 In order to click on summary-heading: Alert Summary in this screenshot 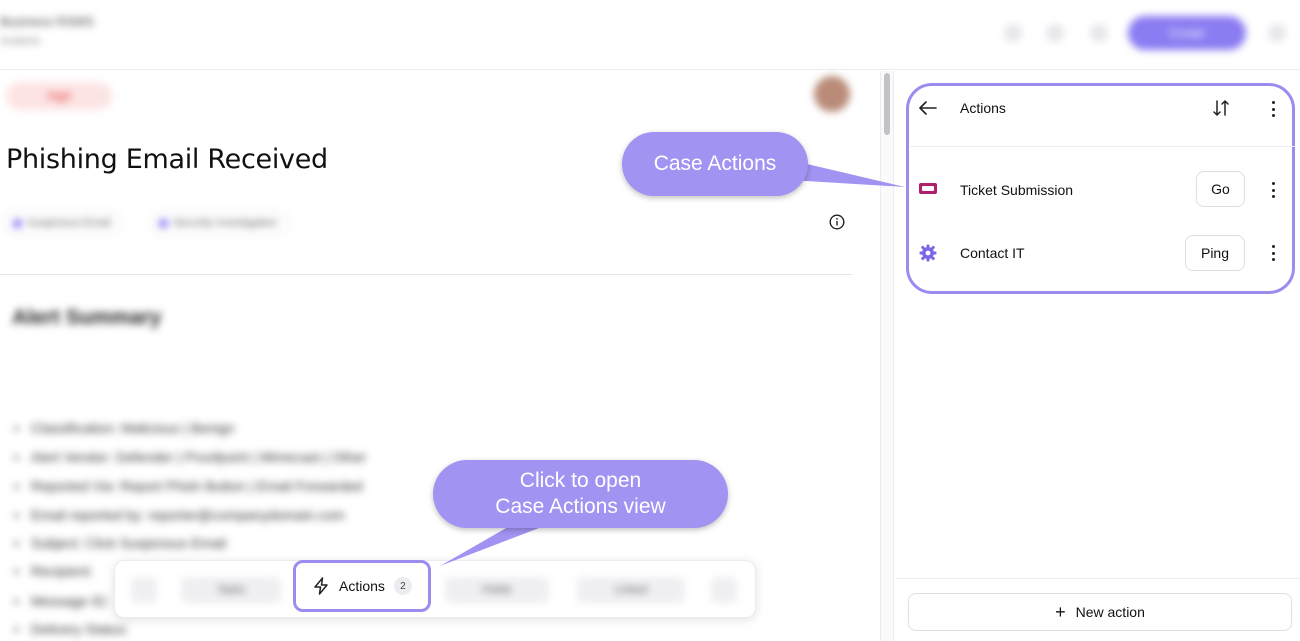, I will do `click(87, 317)`.